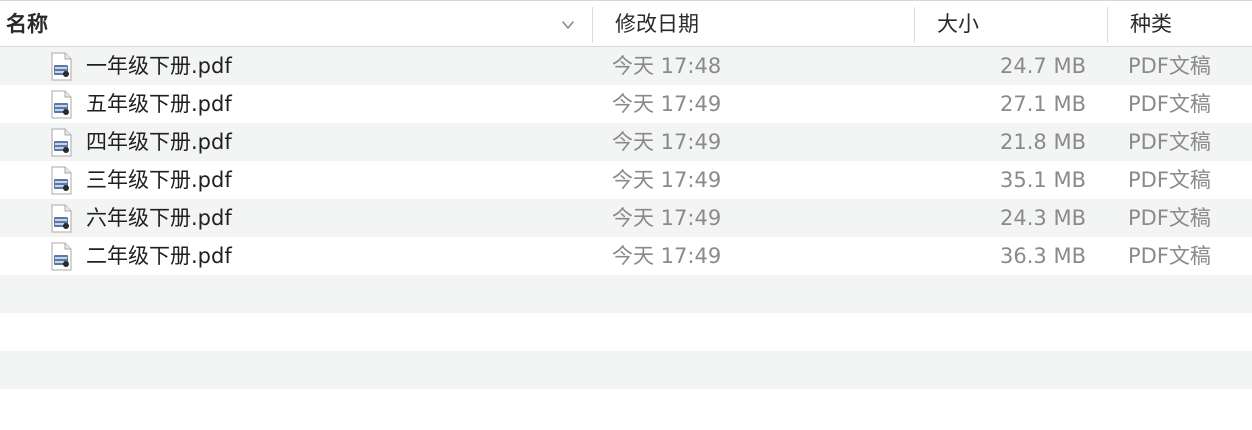 Image resolution: width=1252 pixels, height=430 pixels. I want to click on column-header-kind-label: 种类, so click(1151, 24).